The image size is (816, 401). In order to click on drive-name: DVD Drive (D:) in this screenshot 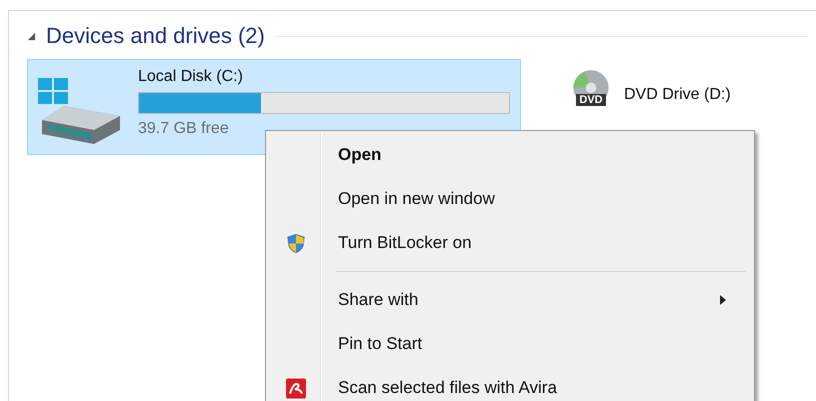, I will do `click(677, 95)`.